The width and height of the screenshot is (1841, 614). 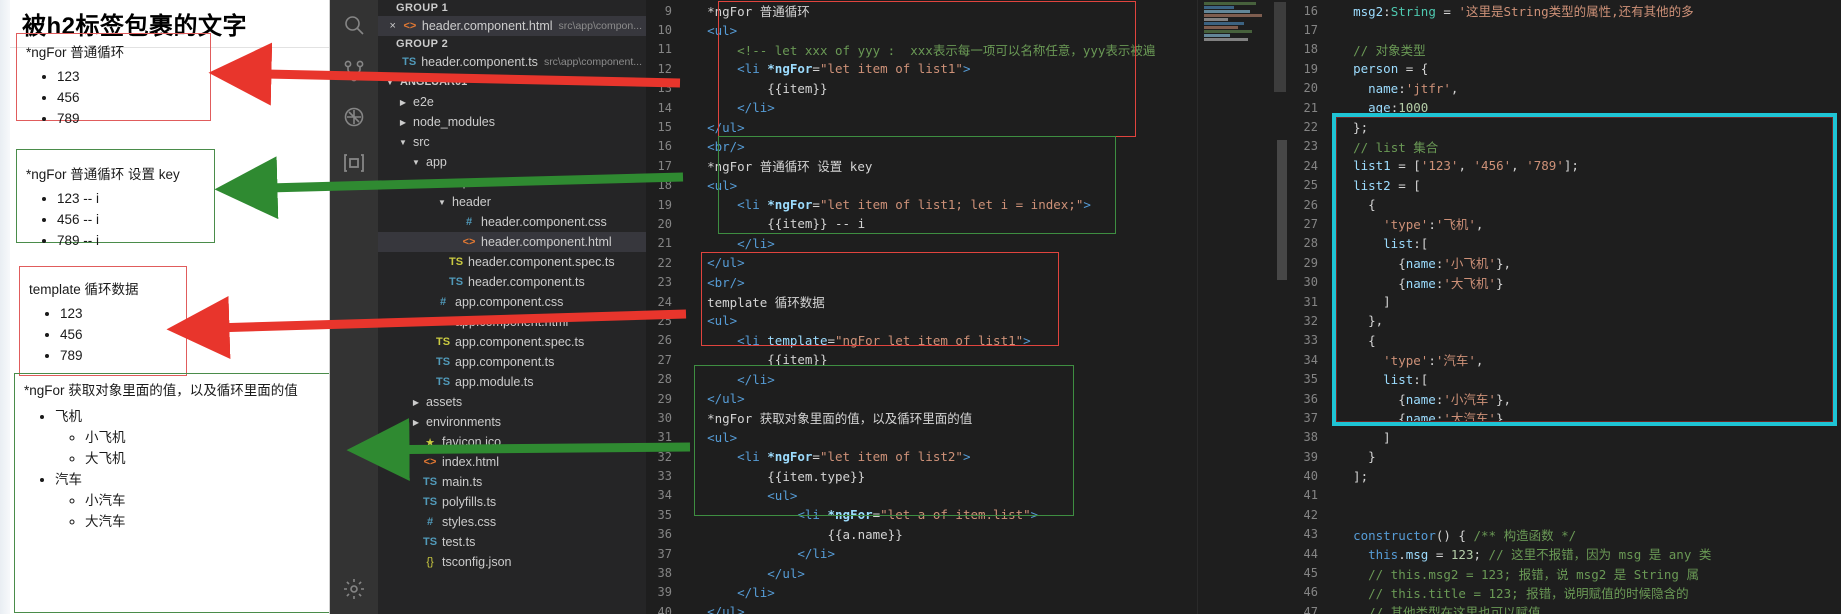 I want to click on tree-item-e2e: ▶ e2e, so click(x=512, y=102).